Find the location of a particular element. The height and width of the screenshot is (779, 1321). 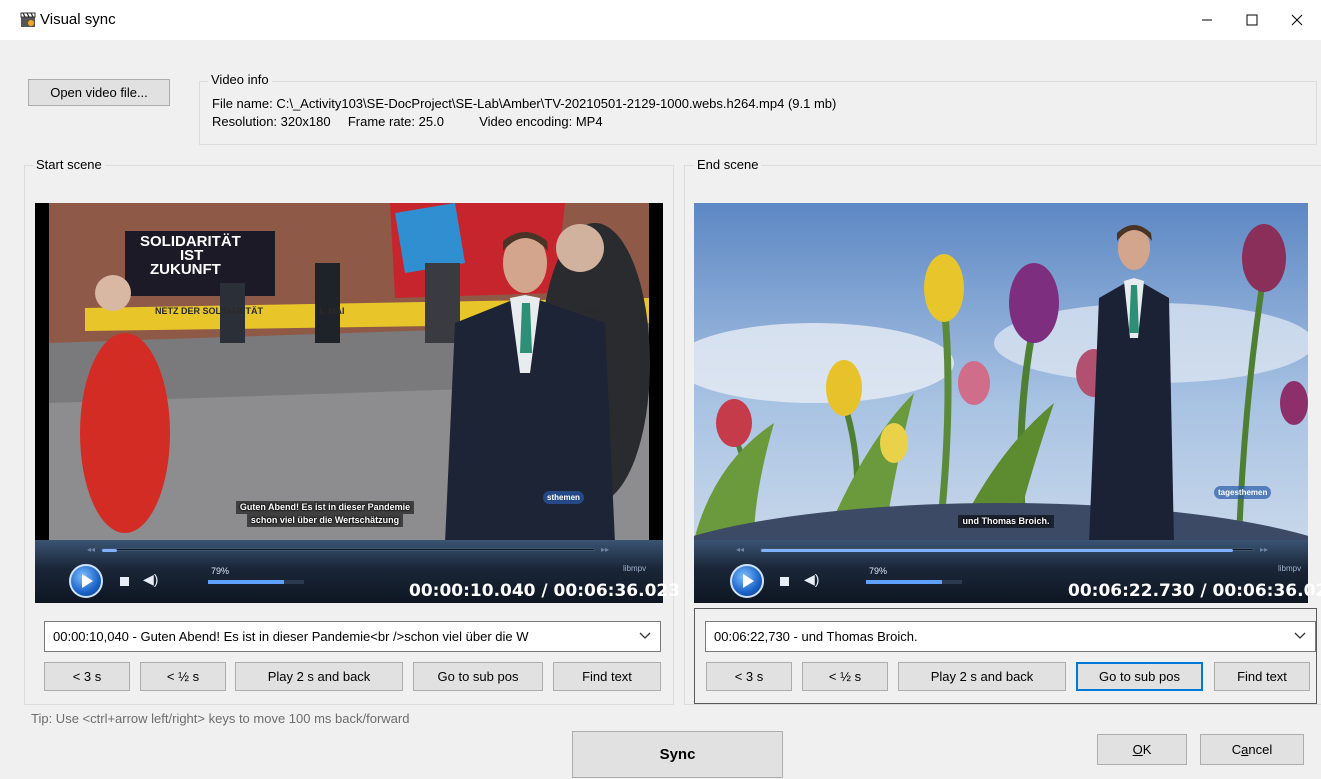

start-seek-fill is located at coordinates (109, 550).